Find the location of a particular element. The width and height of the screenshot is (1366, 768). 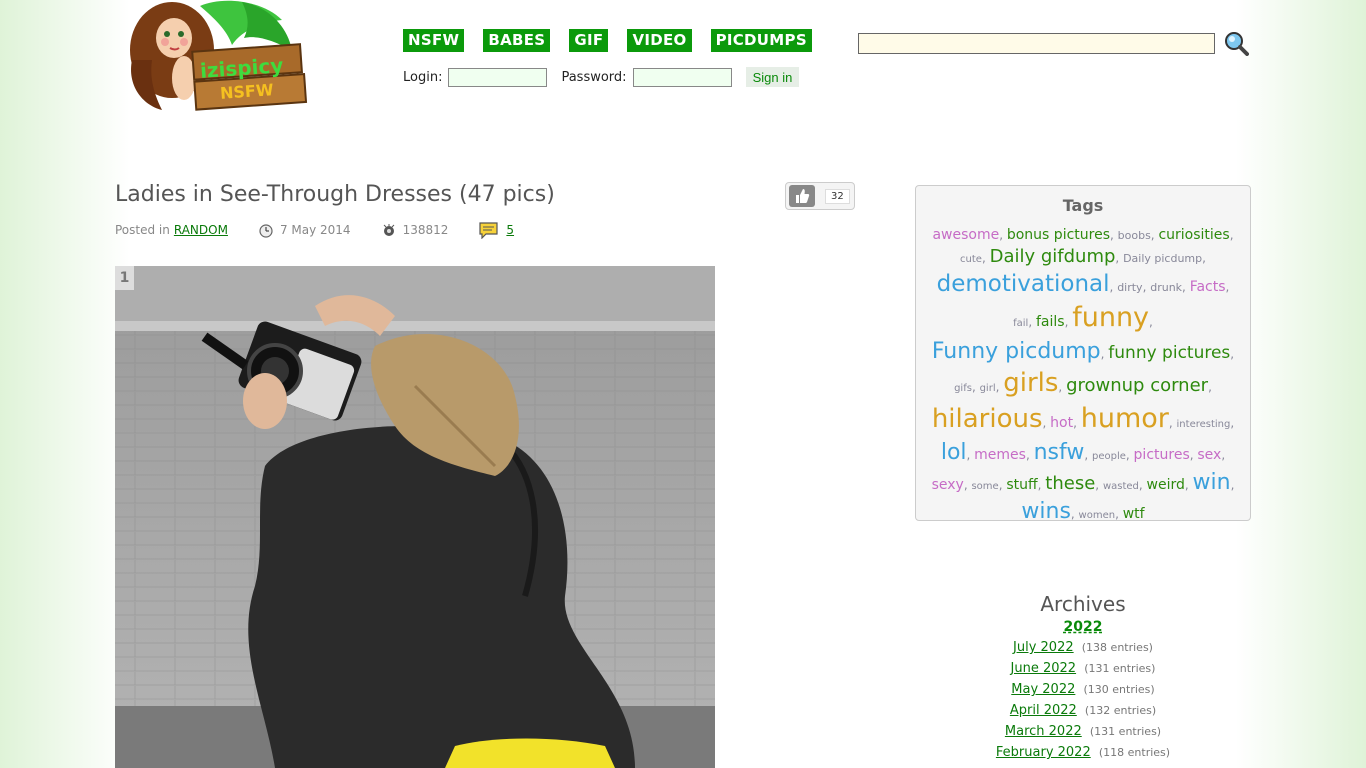

category-link: RANDOM is located at coordinates (201, 230).